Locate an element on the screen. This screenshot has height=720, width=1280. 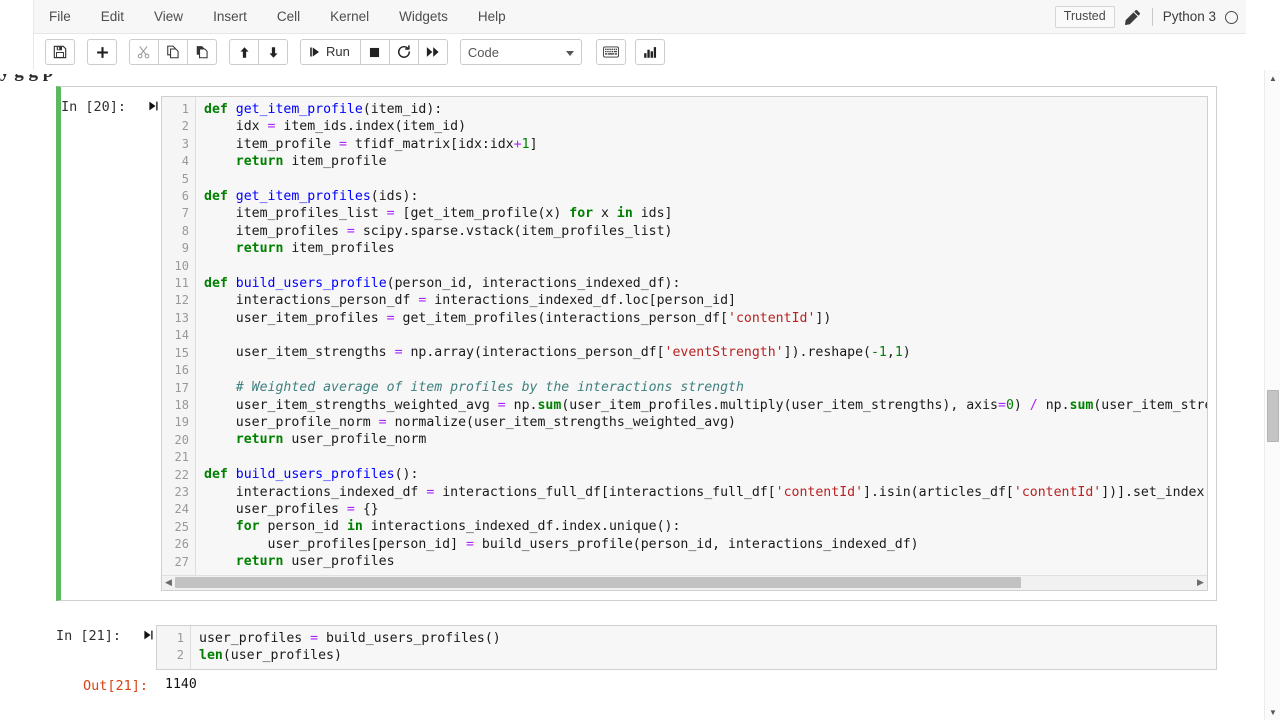
command-palette-button is located at coordinates (610, 52).